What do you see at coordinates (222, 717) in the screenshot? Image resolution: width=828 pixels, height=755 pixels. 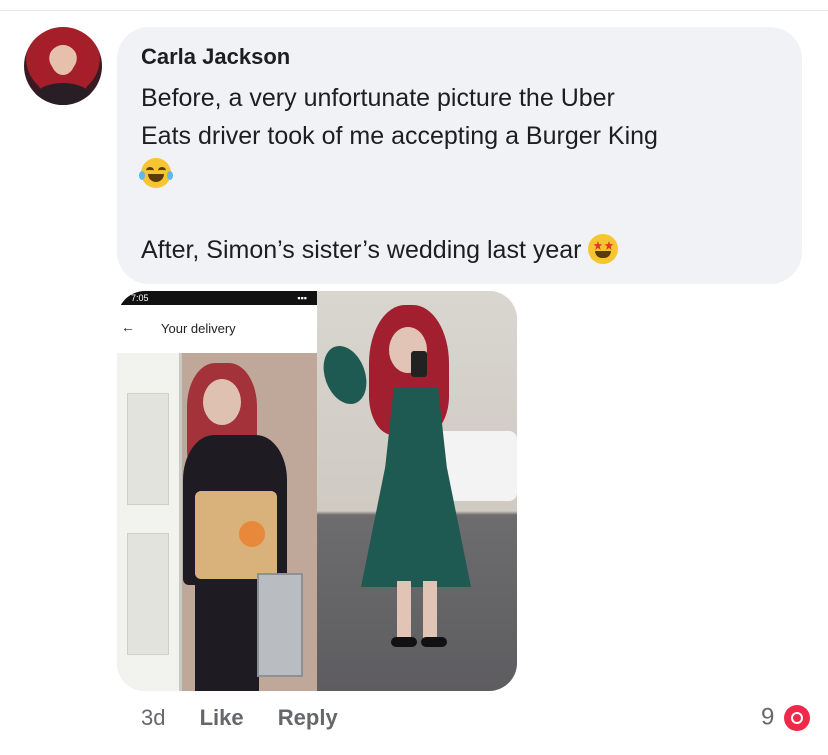 I see `like-button: Like` at bounding box center [222, 717].